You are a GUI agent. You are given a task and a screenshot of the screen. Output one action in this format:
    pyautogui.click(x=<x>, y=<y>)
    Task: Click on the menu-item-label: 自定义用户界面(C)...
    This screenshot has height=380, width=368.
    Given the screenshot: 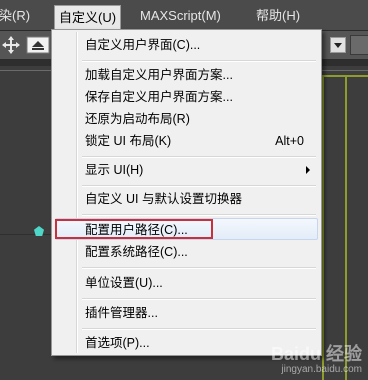 What is the action you would take?
    pyautogui.click(x=143, y=45)
    